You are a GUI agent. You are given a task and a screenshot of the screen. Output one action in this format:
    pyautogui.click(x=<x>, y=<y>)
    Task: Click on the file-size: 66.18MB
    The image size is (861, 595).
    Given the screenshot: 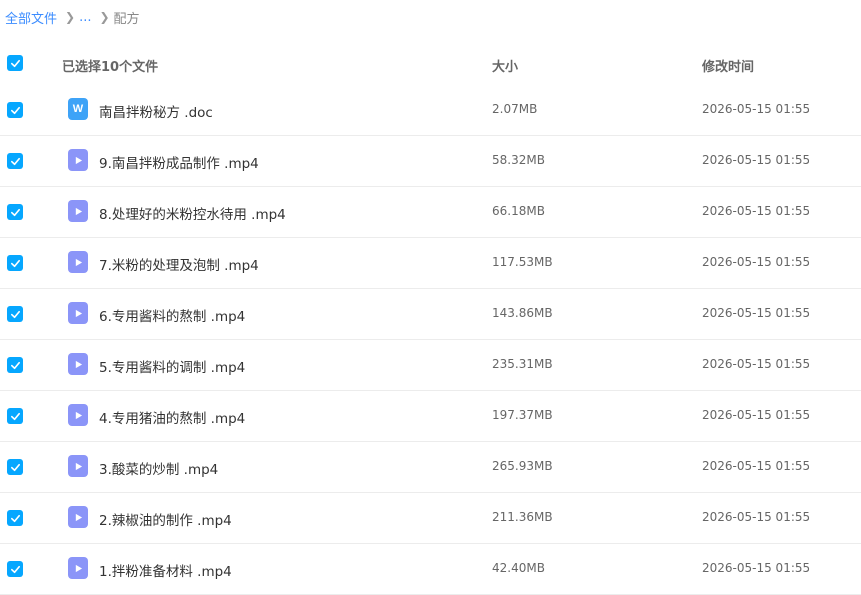 What is the action you would take?
    pyautogui.click(x=518, y=211)
    